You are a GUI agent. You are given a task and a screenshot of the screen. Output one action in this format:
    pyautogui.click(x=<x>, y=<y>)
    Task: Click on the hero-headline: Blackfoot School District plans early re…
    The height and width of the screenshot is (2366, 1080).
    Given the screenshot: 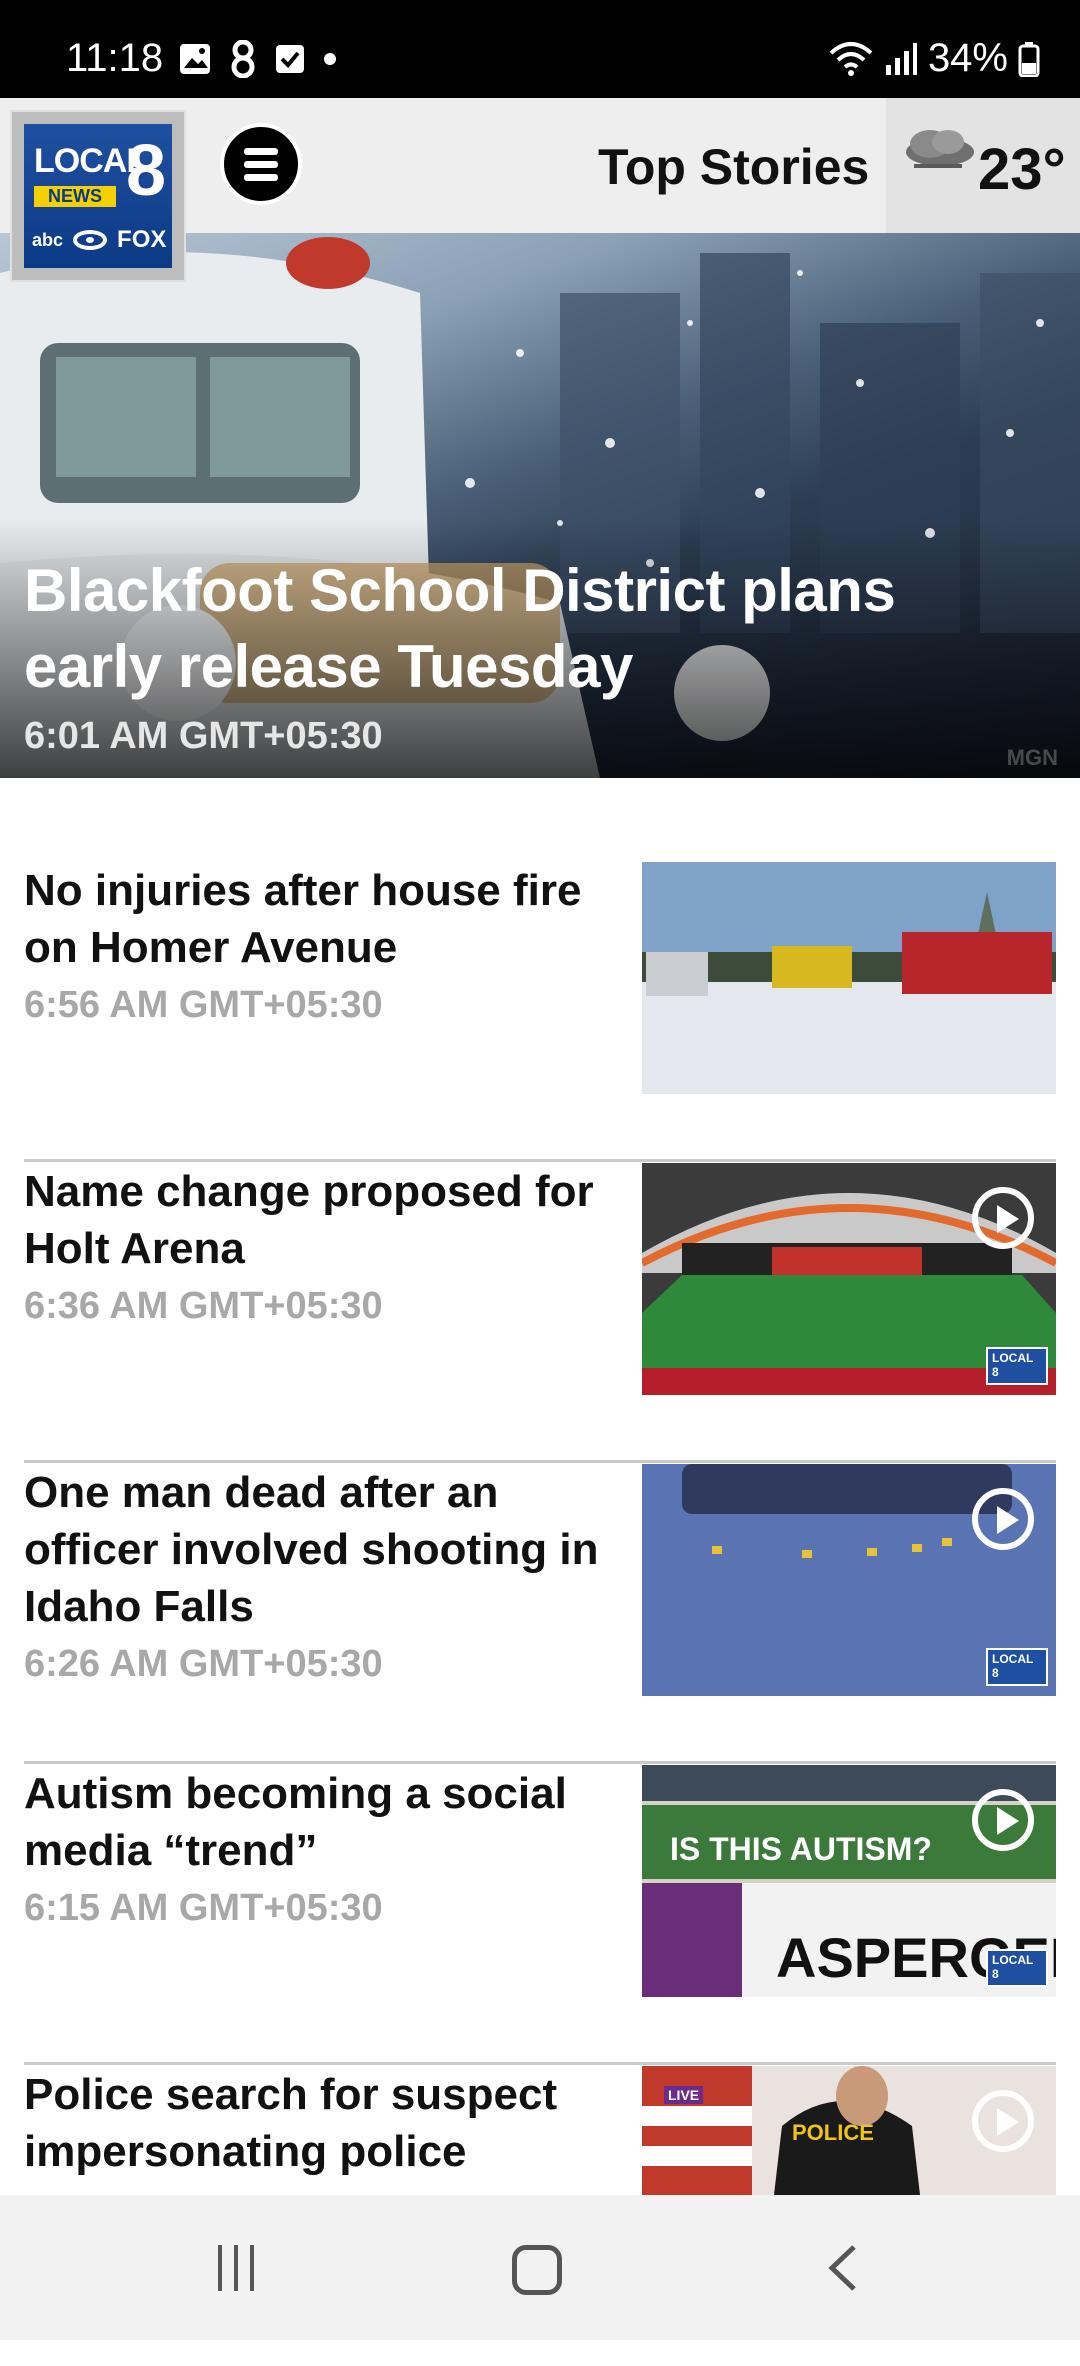 What is the action you would take?
    pyautogui.click(x=534, y=629)
    